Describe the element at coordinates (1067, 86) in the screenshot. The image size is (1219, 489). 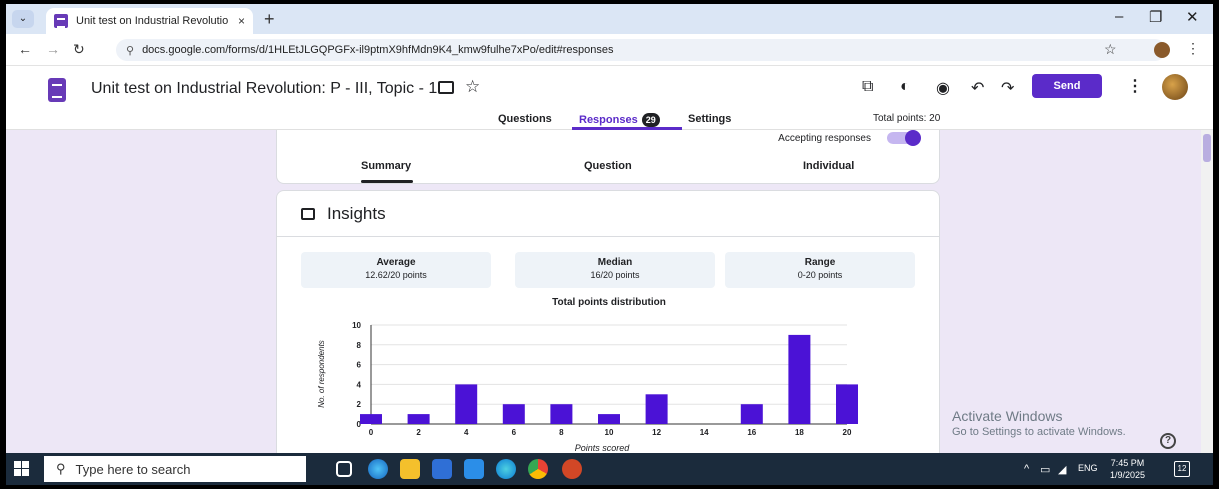
I see `send-button: Send` at that location.